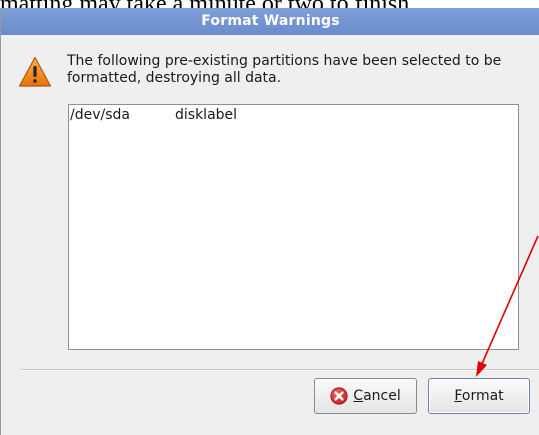 The height and width of the screenshot is (435, 539). What do you see at coordinates (339, 396) in the screenshot?
I see `cancel-icon` at bounding box center [339, 396].